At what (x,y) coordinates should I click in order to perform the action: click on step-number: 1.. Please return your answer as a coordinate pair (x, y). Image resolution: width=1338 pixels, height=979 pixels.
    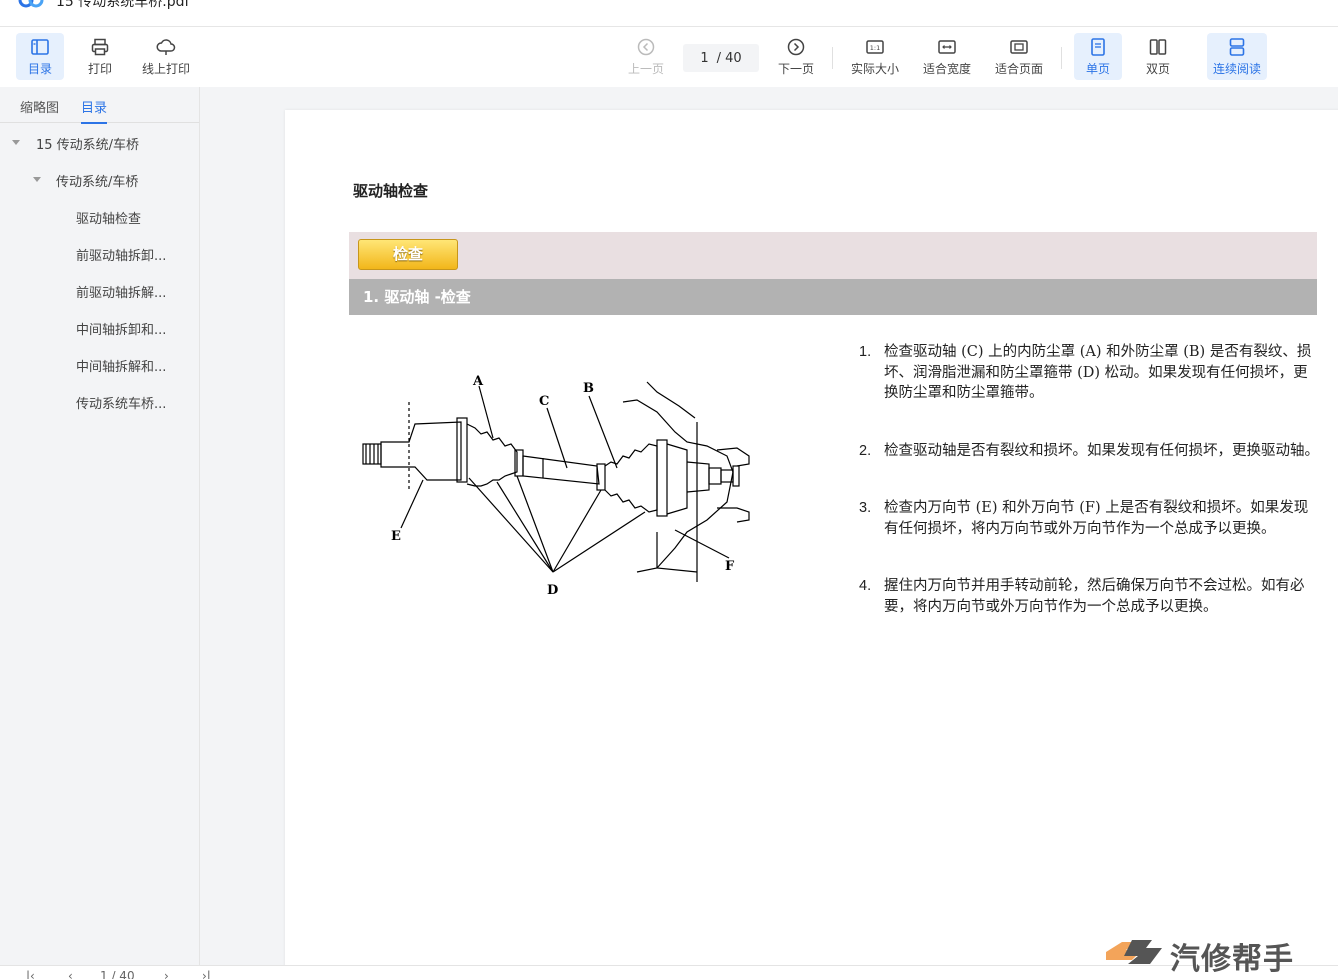
    Looking at the image, I should click on (865, 352).